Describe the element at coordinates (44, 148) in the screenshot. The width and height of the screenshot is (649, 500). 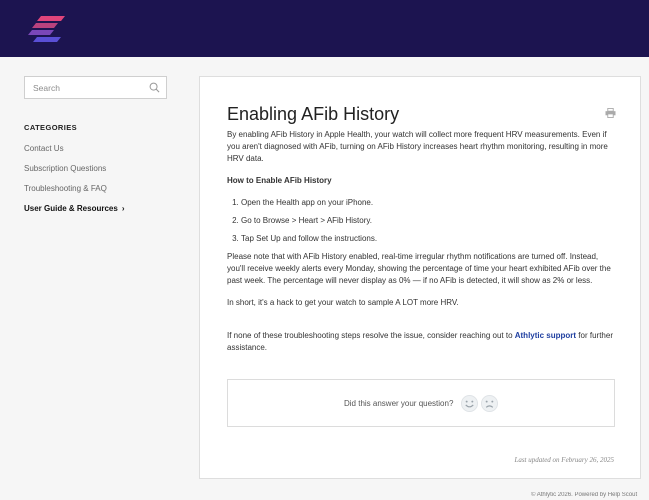
I see `sidebar-item-label: Contact Us` at that location.